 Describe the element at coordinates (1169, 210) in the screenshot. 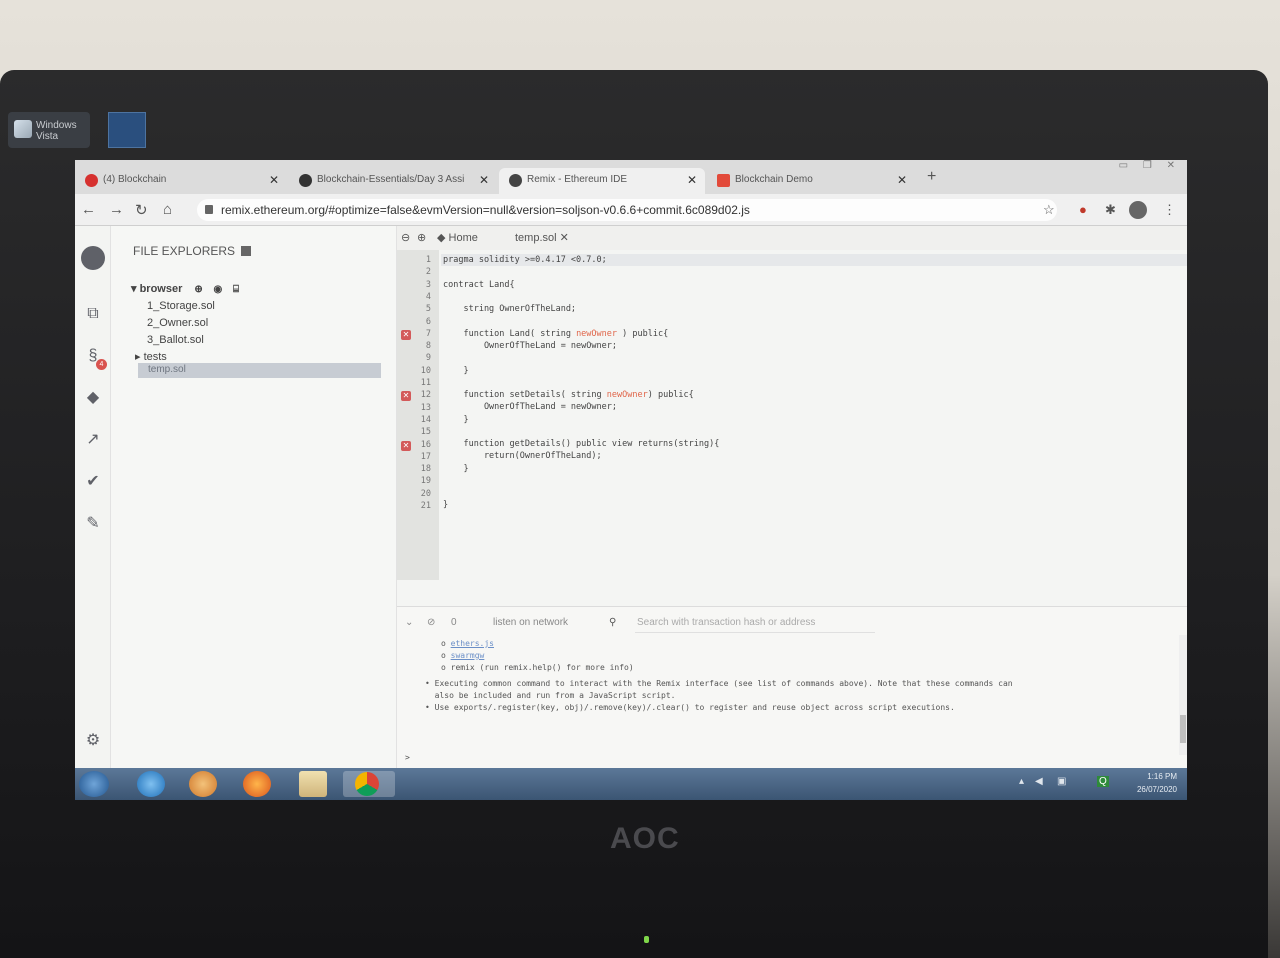

I see `menu-icon: ⋮` at that location.